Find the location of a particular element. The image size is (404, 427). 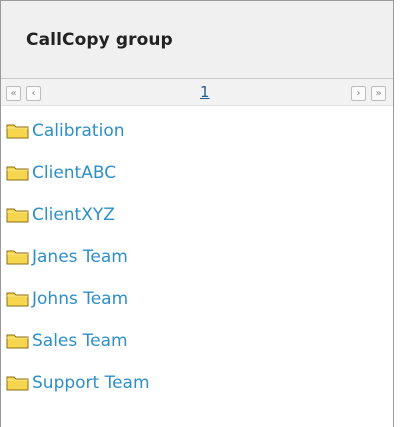

next-page-button: › is located at coordinates (358, 93).